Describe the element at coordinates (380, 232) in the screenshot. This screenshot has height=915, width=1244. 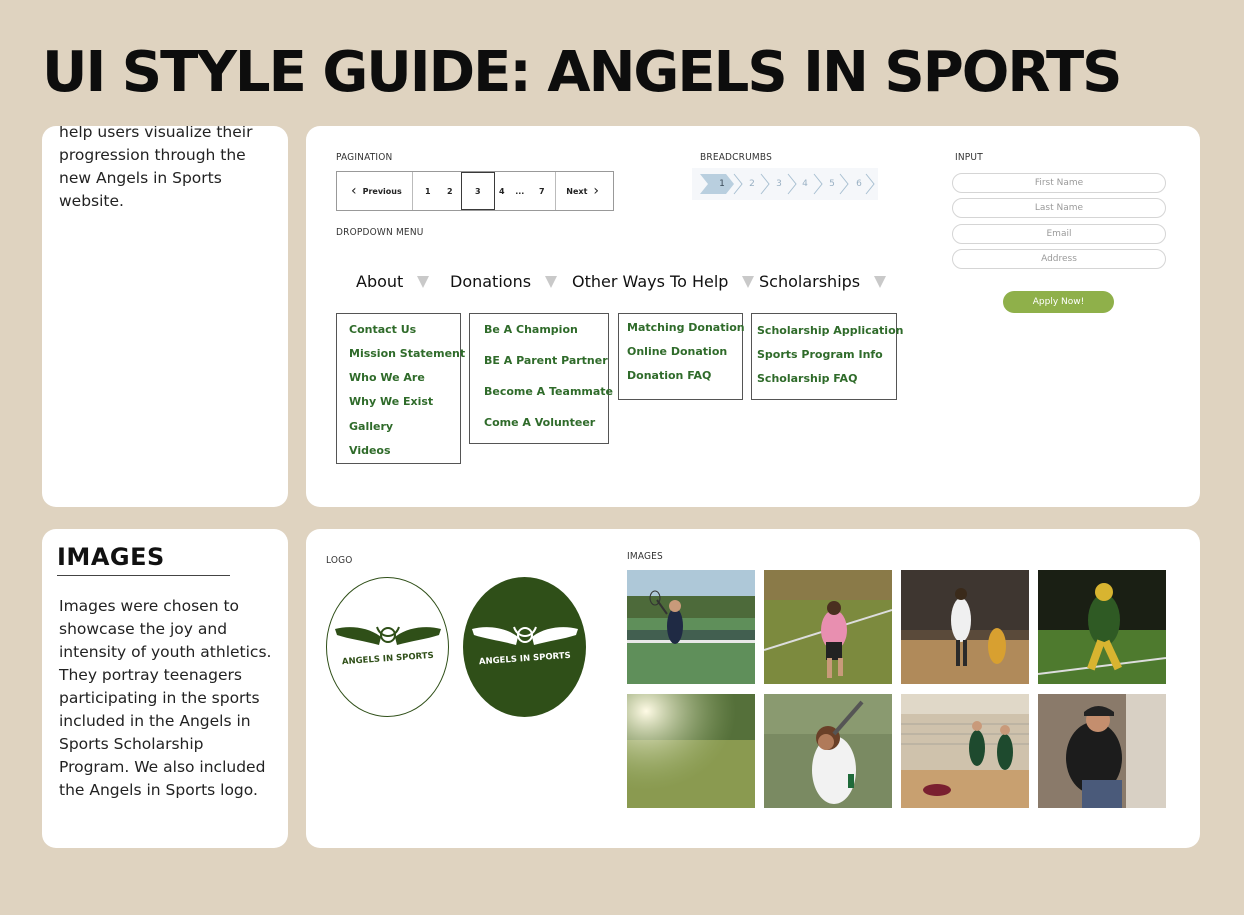
I see `dropdown-label: DROPDOWN MENU` at that location.